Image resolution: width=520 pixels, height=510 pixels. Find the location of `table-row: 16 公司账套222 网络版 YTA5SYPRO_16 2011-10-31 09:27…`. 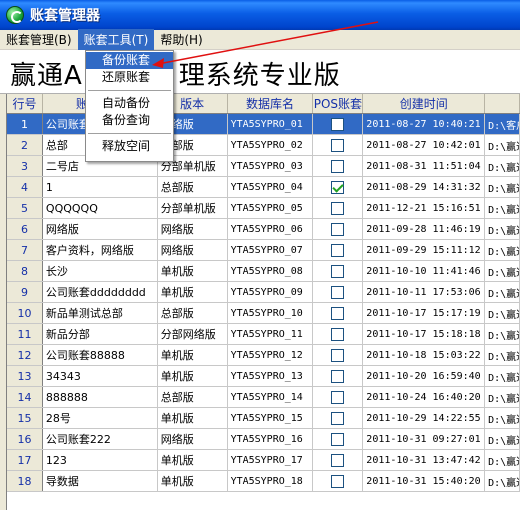

table-row: 16 公司账套222 网络版 YTA5SYPRO_16 2011-10-31 09:27… is located at coordinates (263, 439).